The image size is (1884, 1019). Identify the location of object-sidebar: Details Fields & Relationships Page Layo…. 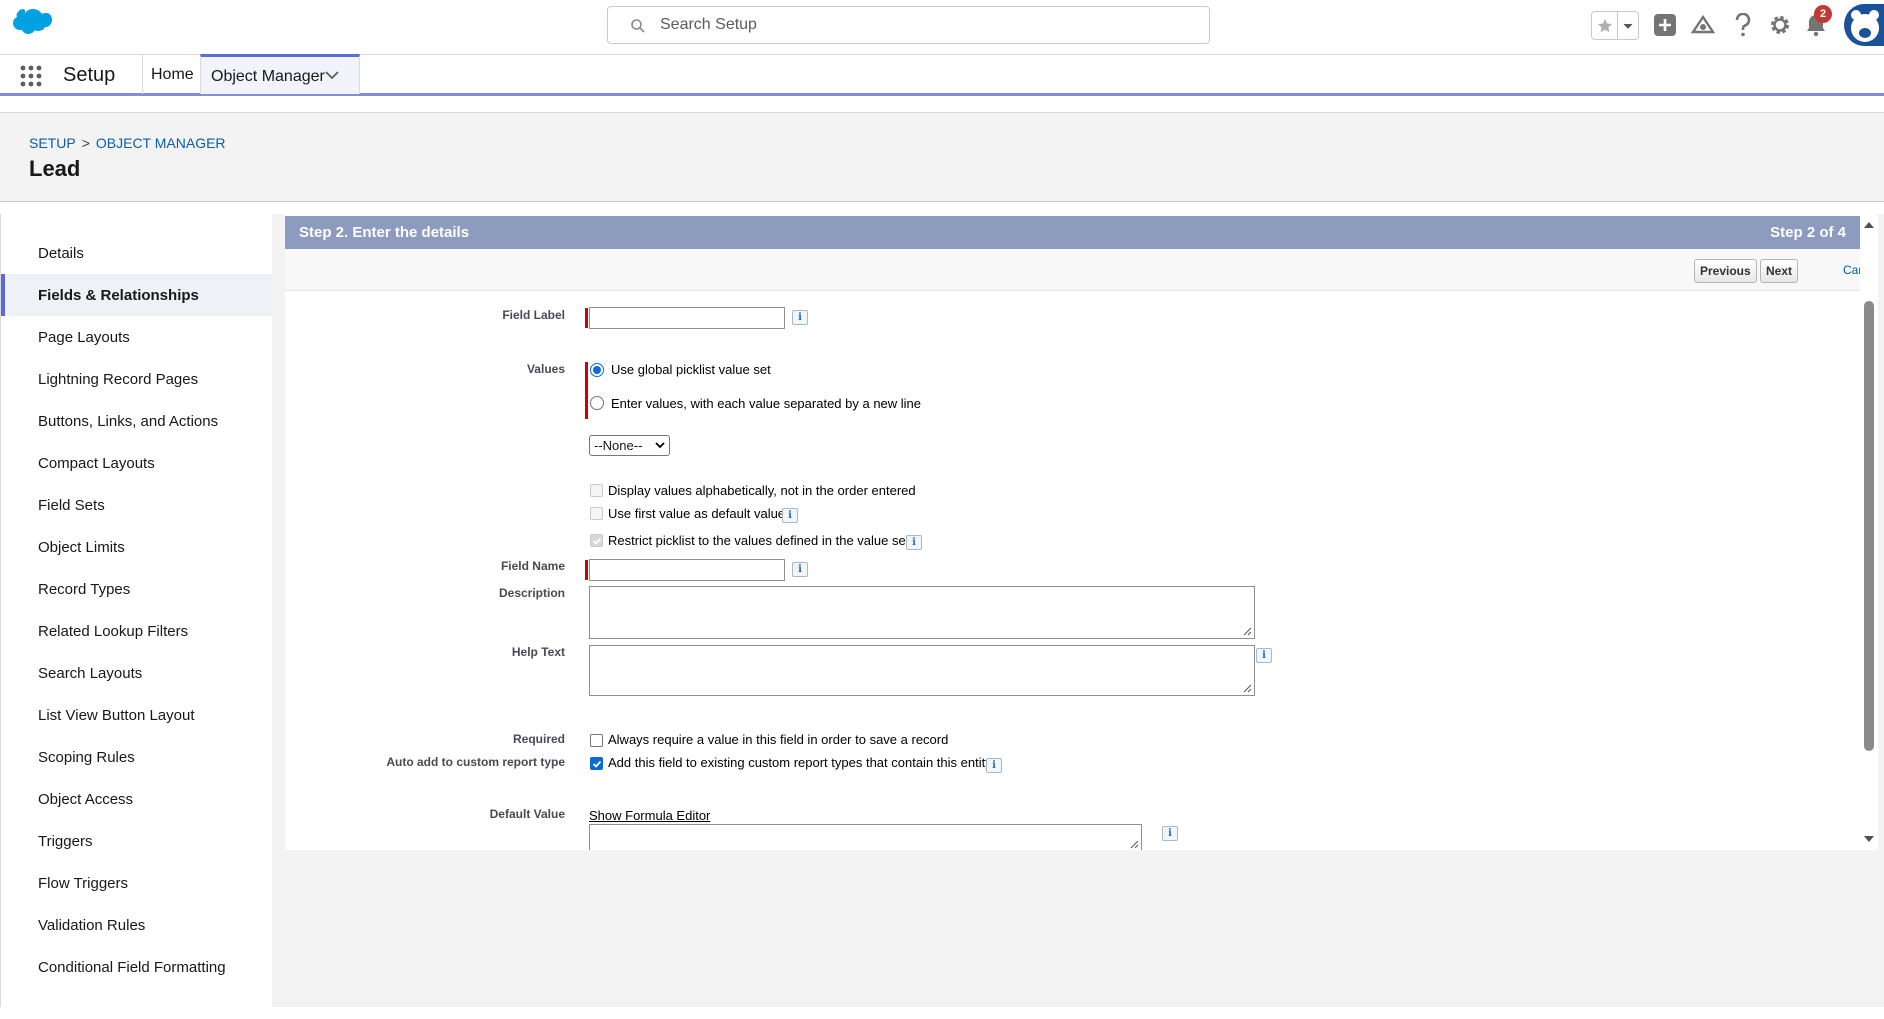
(136, 610).